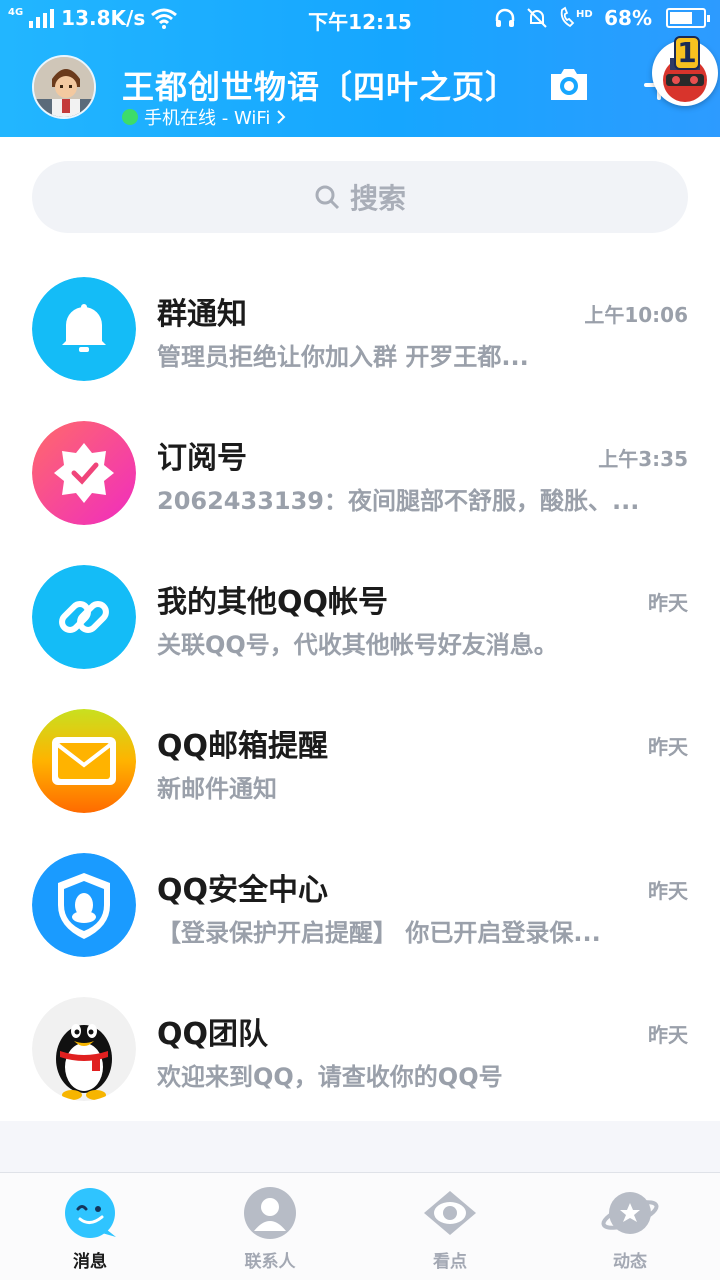 The width and height of the screenshot is (720, 1280). I want to click on search-bar: 搜索, so click(360, 197).